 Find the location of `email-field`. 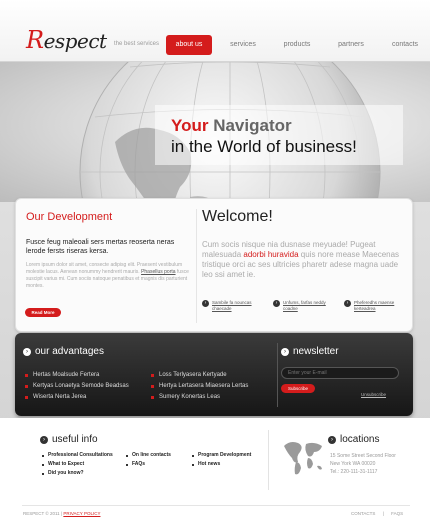

email-field is located at coordinates (340, 373).